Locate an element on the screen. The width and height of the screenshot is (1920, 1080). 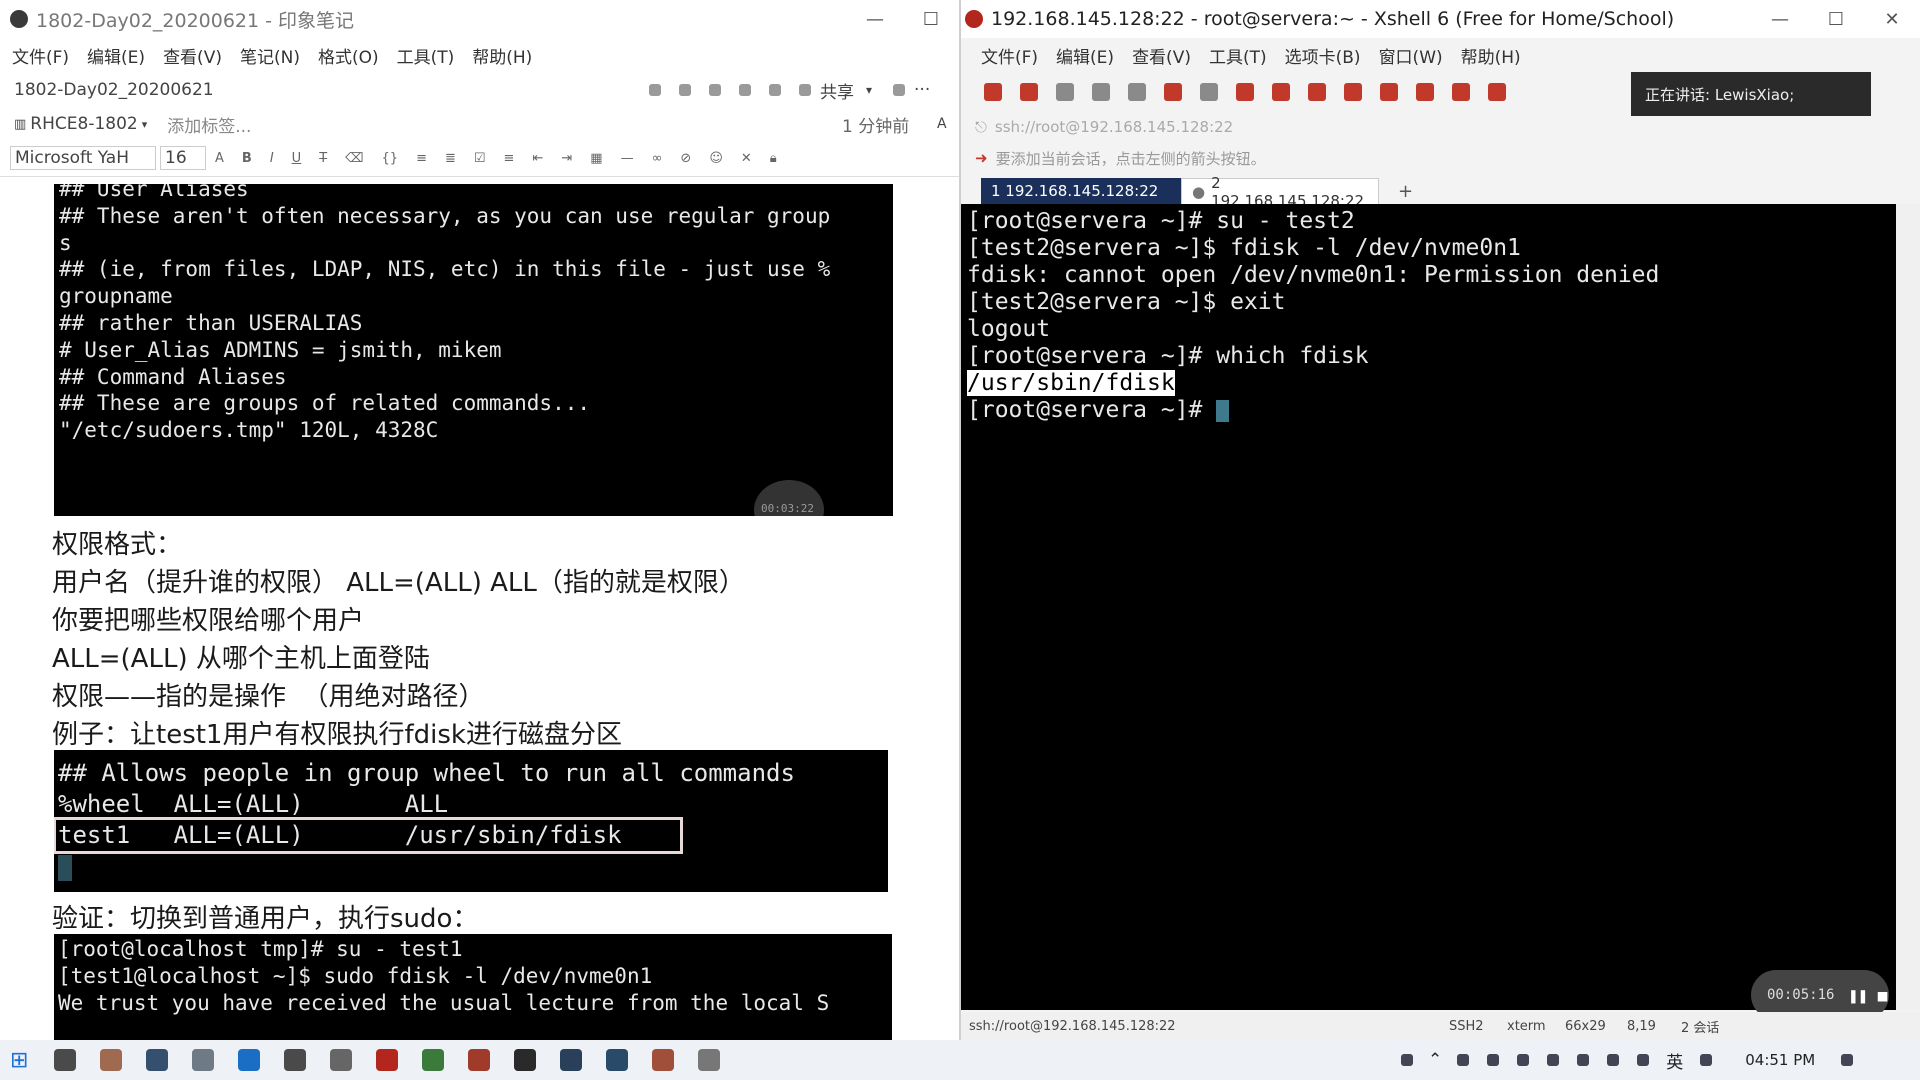
fullscreen-icon is located at coordinates (1353, 92).